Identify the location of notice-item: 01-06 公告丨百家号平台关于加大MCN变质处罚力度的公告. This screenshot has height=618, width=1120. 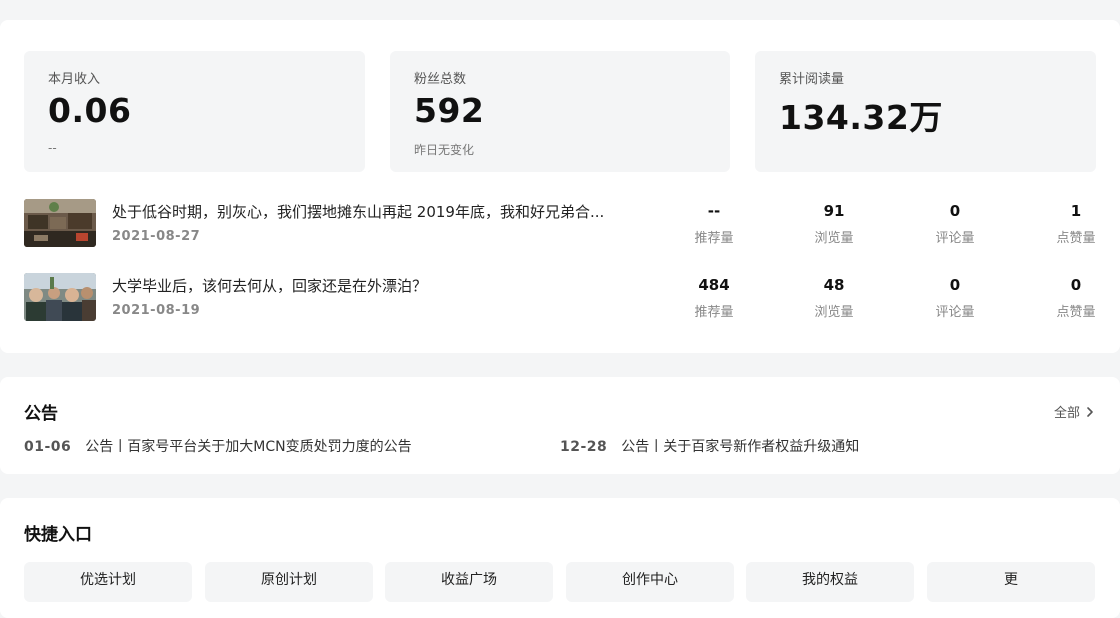
(218, 446).